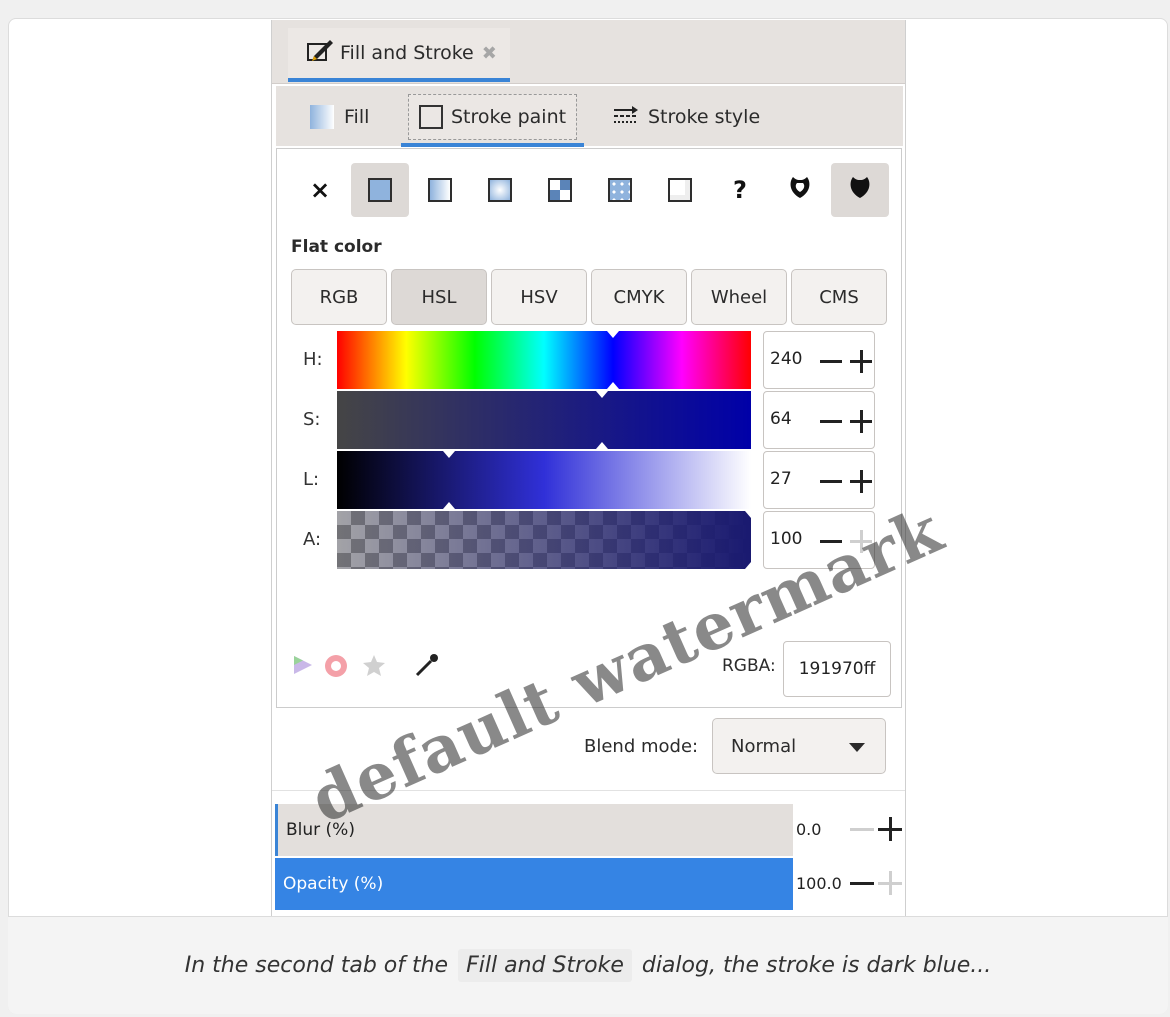  What do you see at coordinates (862, 883) in the screenshot?
I see `opacity-decrement-button` at bounding box center [862, 883].